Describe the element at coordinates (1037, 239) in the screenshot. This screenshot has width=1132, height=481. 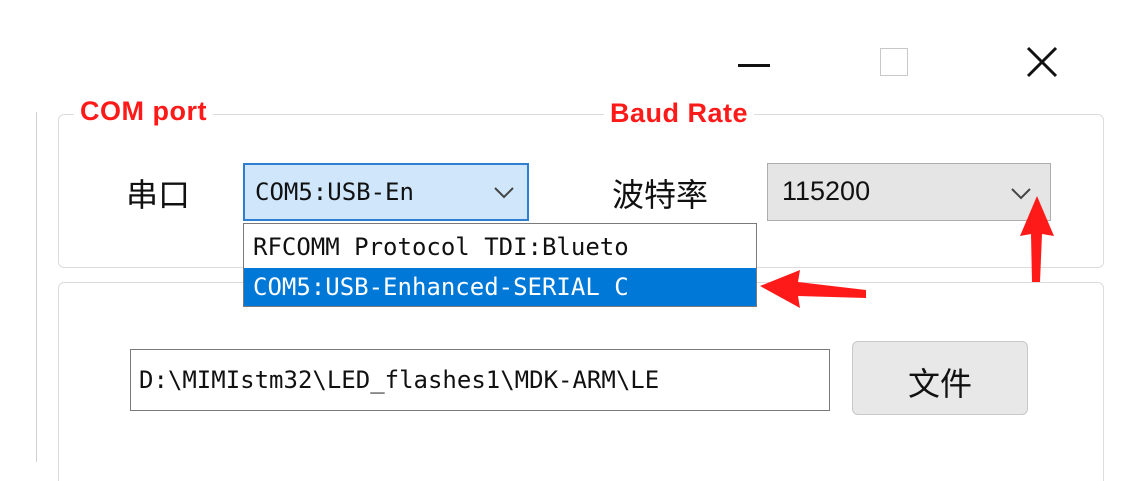
I see `arrow-to-baud-chevron-icon` at that location.